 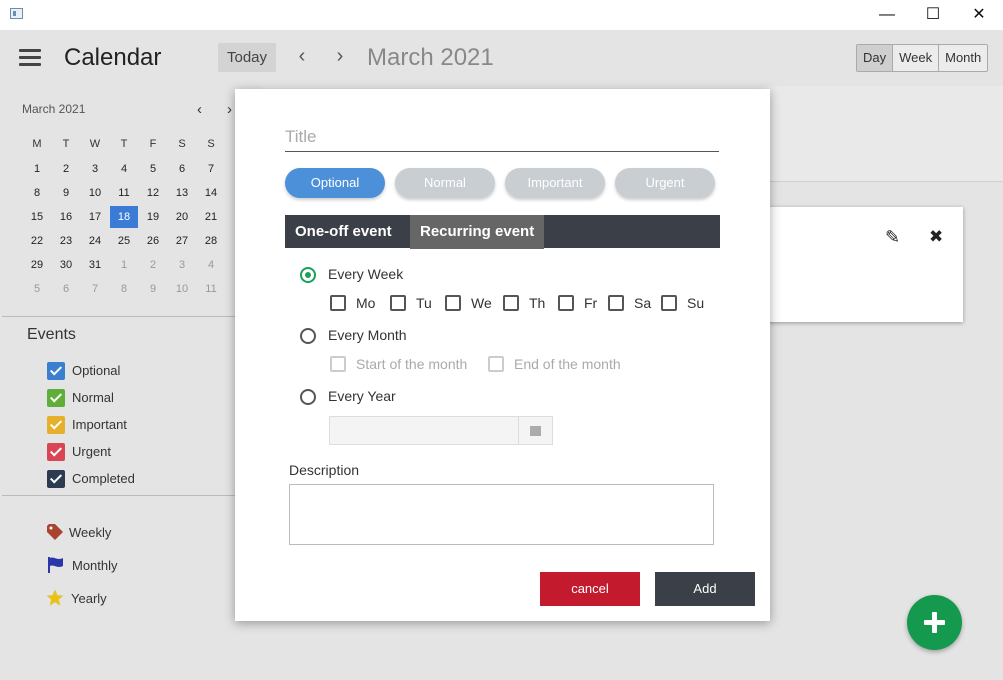 What do you see at coordinates (112, 452) in the screenshot?
I see `event-category-urgent: Urgent` at bounding box center [112, 452].